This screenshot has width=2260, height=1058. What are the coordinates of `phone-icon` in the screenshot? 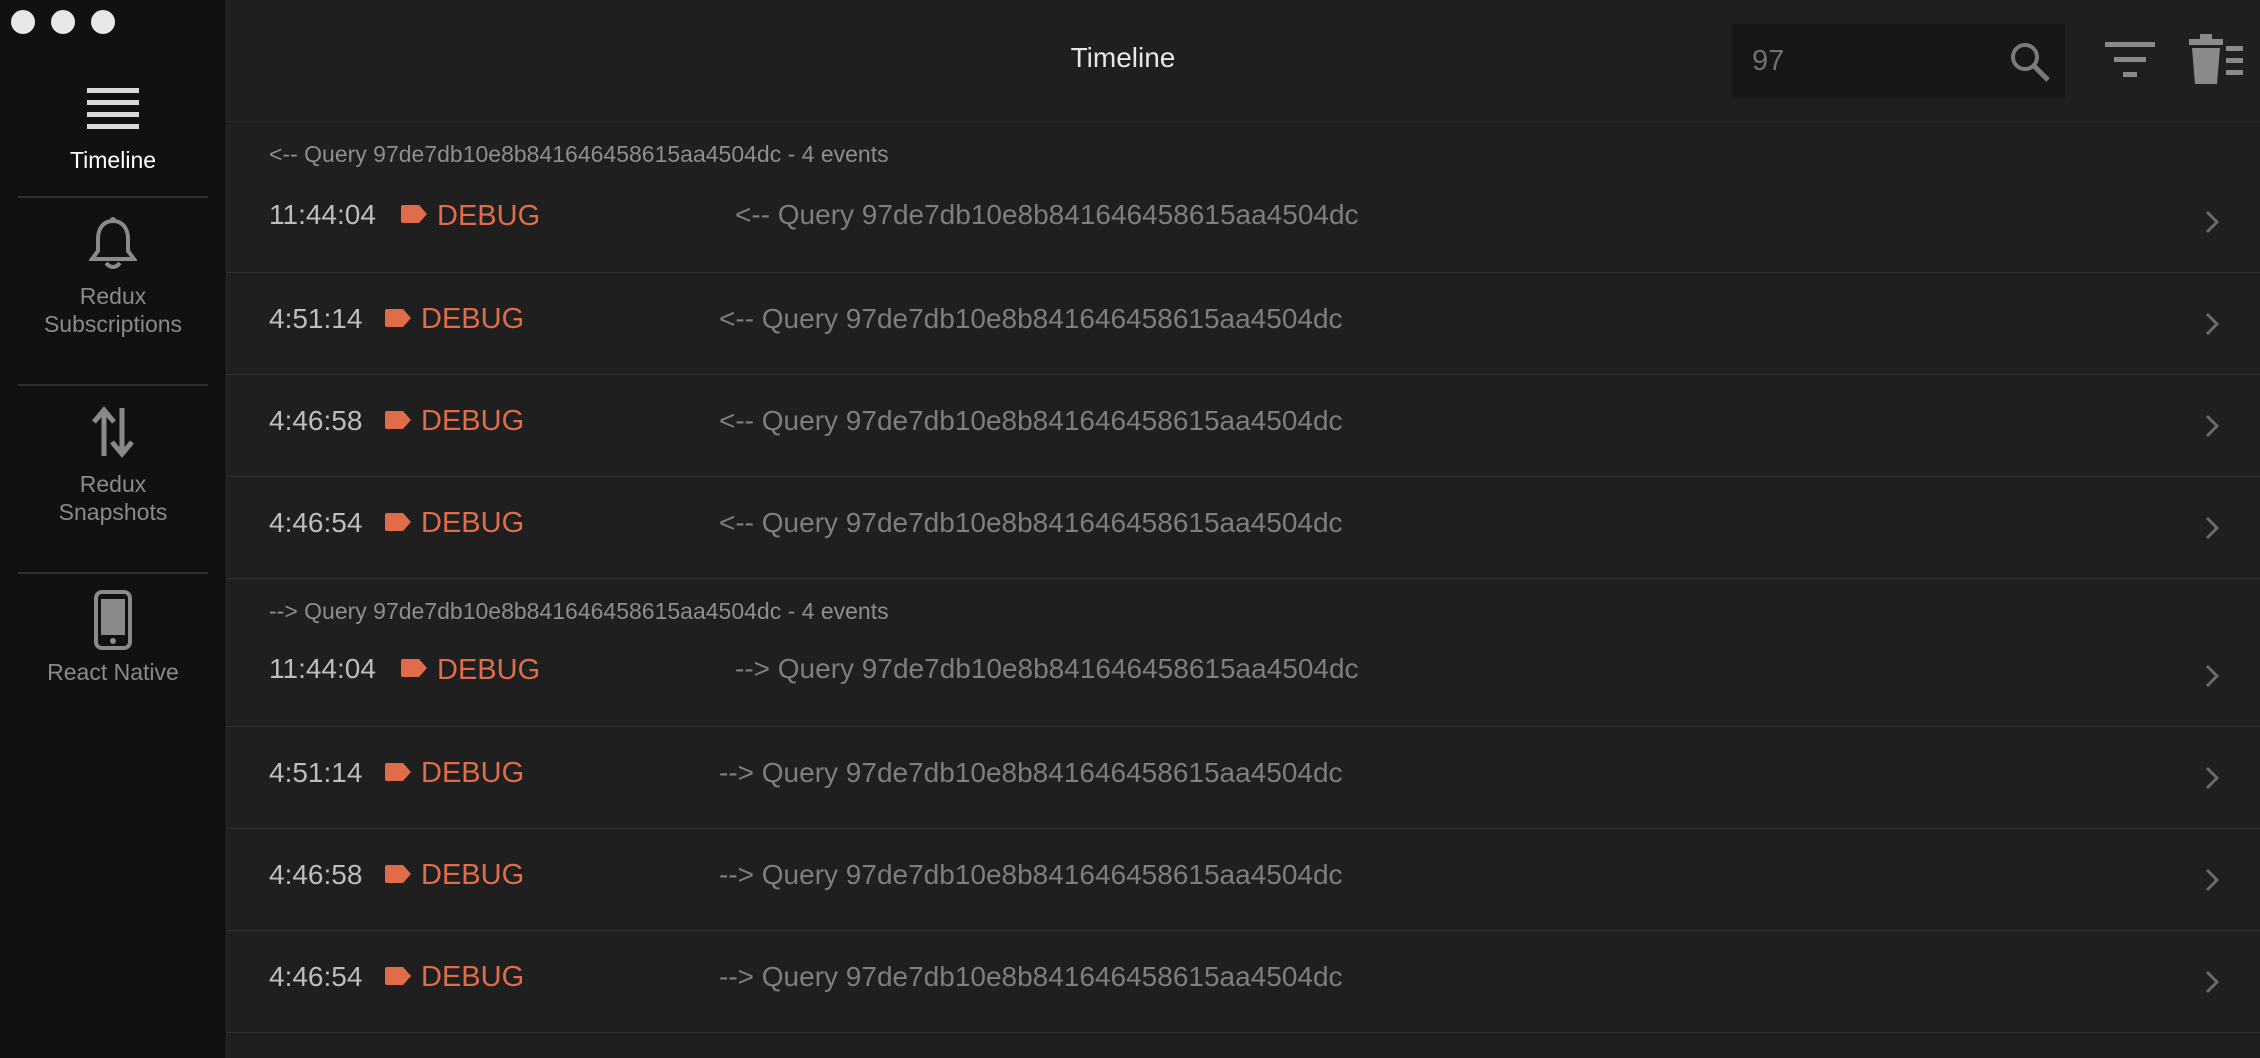 It's located at (113, 620).